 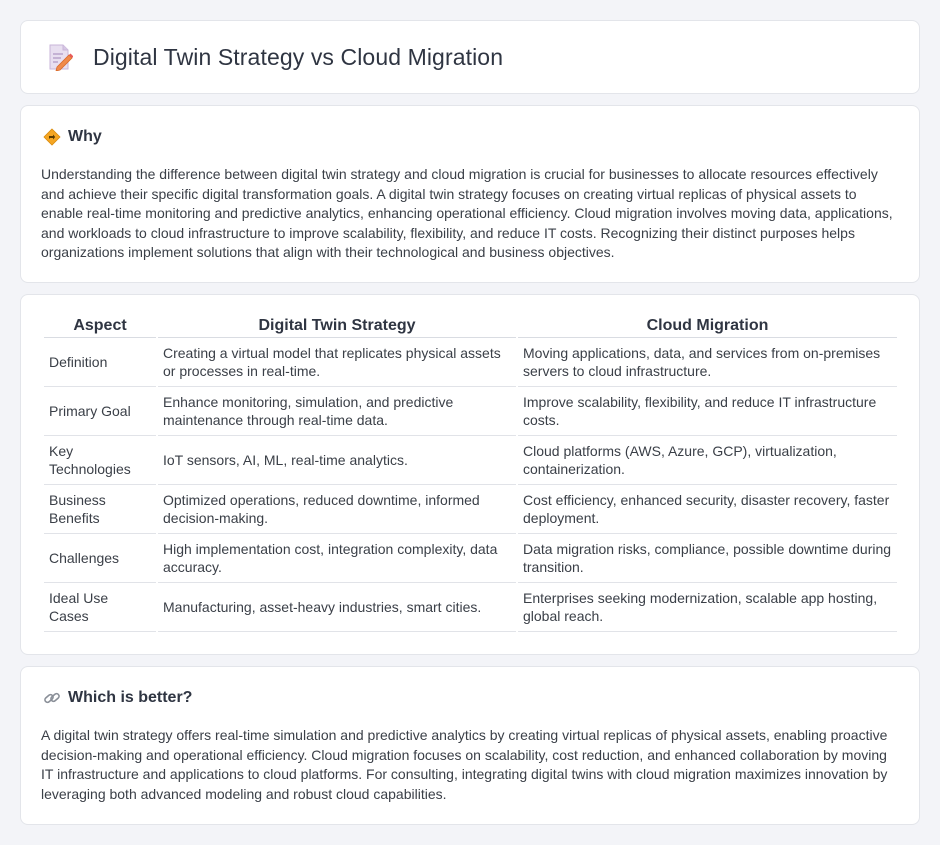 What do you see at coordinates (100, 509) in the screenshot?
I see `aspect-cell: Business Benefits` at bounding box center [100, 509].